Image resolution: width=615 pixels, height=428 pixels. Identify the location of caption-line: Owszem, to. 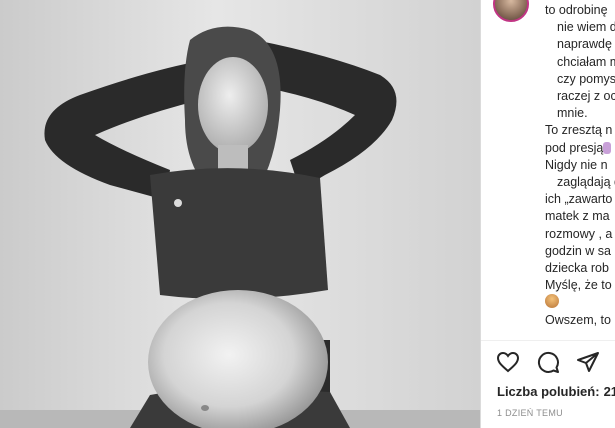
(578, 319).